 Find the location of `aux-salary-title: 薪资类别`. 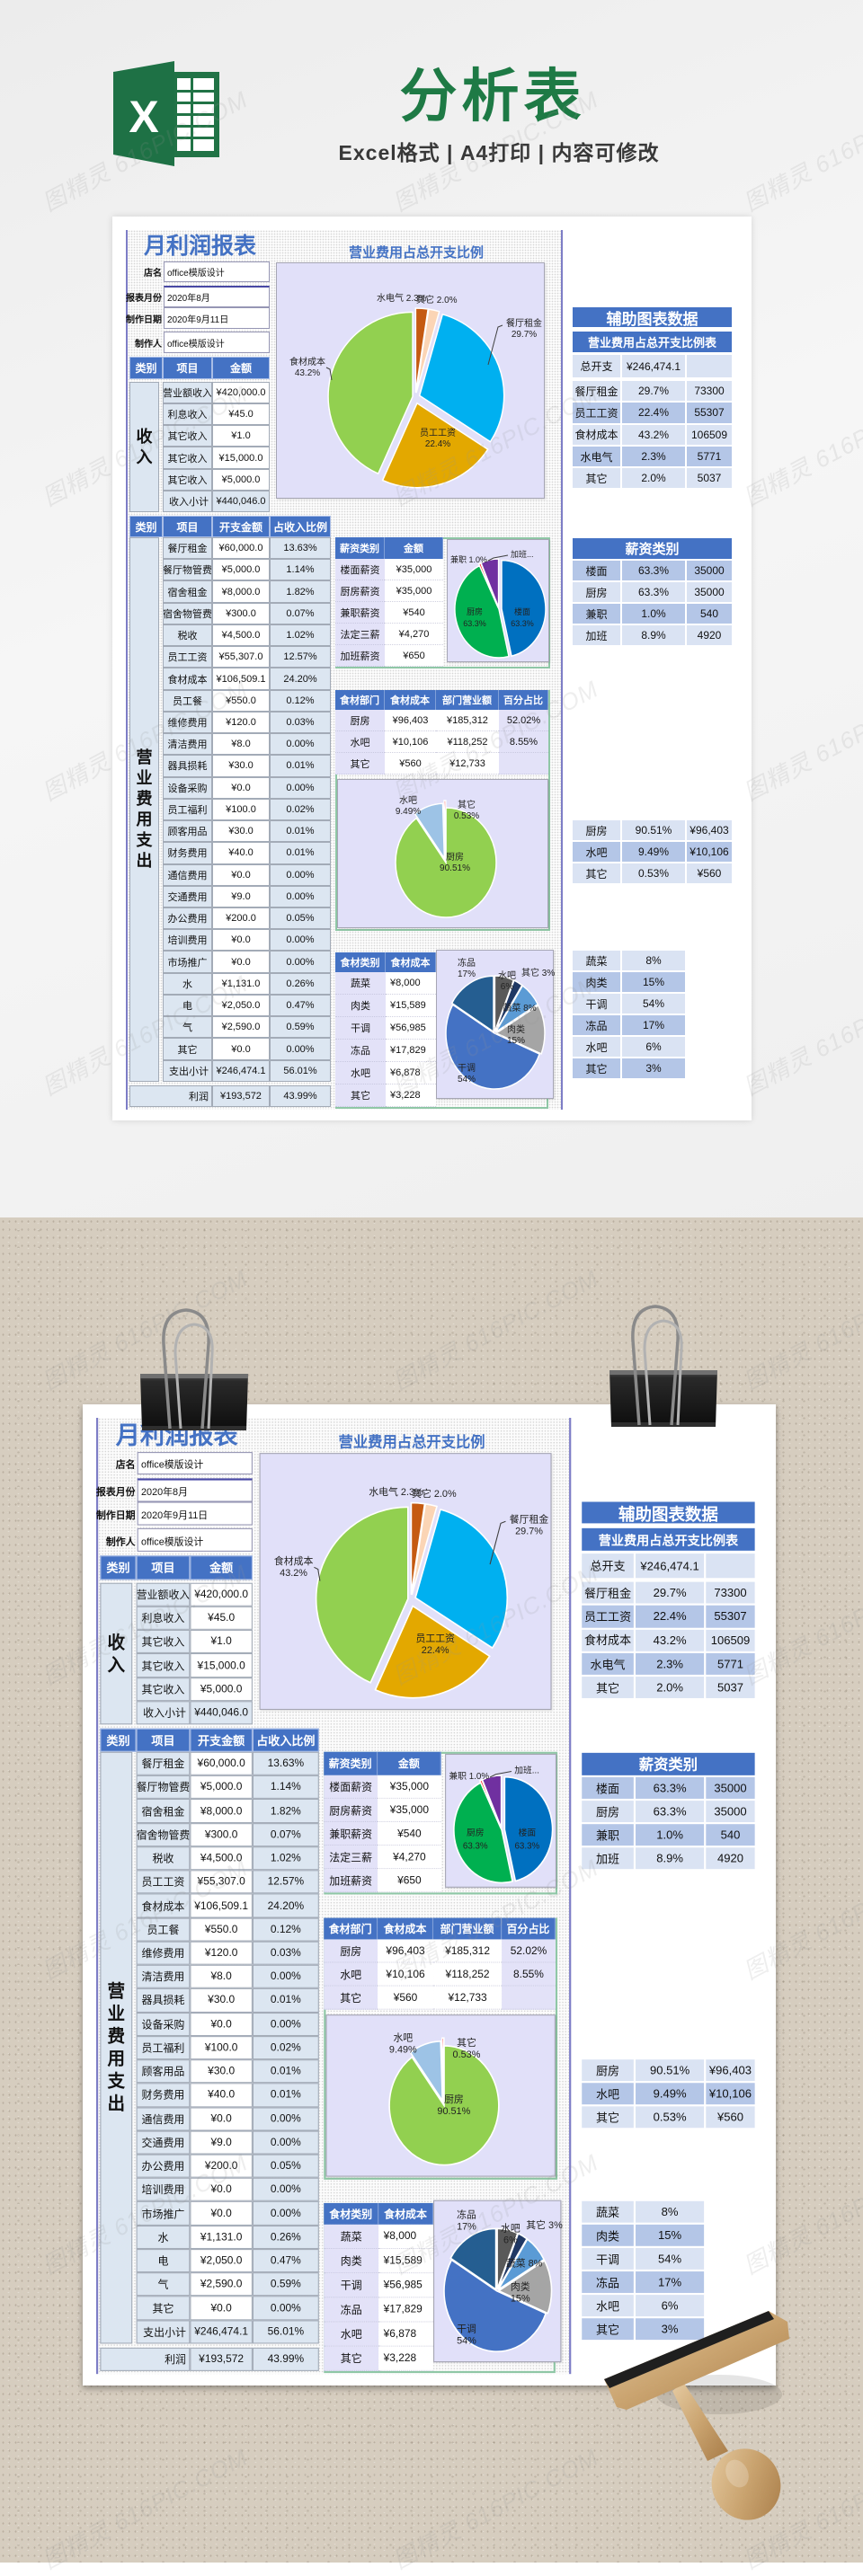

aux-salary-title: 薪资类别 is located at coordinates (652, 548).